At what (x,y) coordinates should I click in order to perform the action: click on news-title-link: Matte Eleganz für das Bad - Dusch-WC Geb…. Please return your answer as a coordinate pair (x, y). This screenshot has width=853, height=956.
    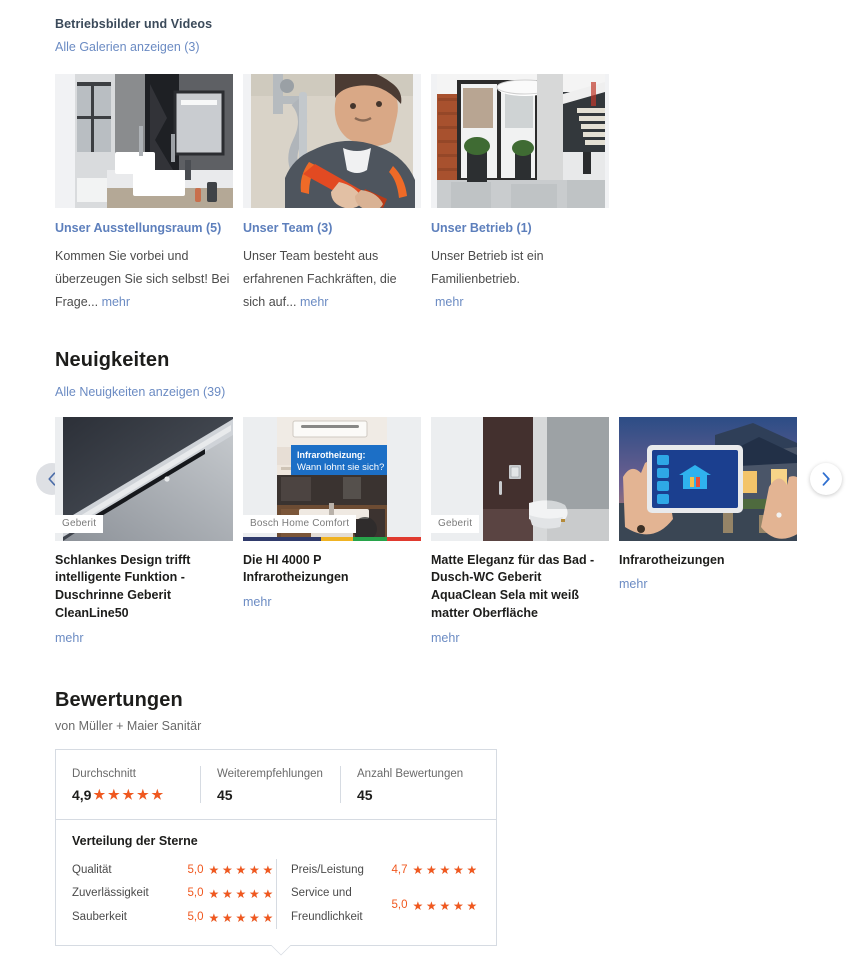
    Looking at the image, I should click on (520, 587).